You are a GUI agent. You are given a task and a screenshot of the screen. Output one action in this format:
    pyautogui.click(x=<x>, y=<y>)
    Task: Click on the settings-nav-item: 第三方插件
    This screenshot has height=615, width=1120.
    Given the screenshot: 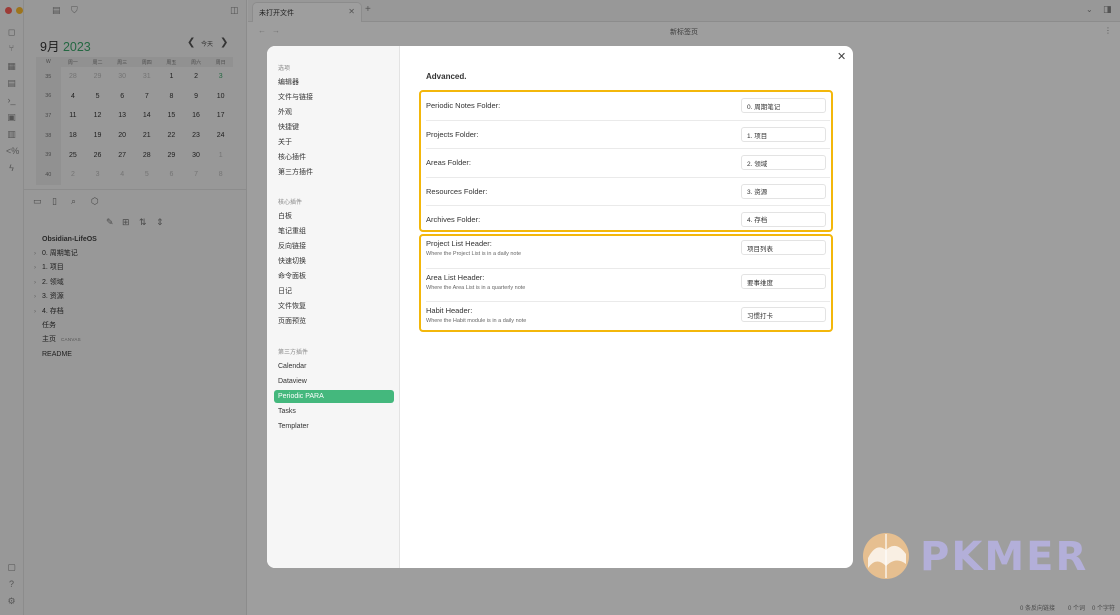 What is the action you would take?
    pyautogui.click(x=334, y=172)
    